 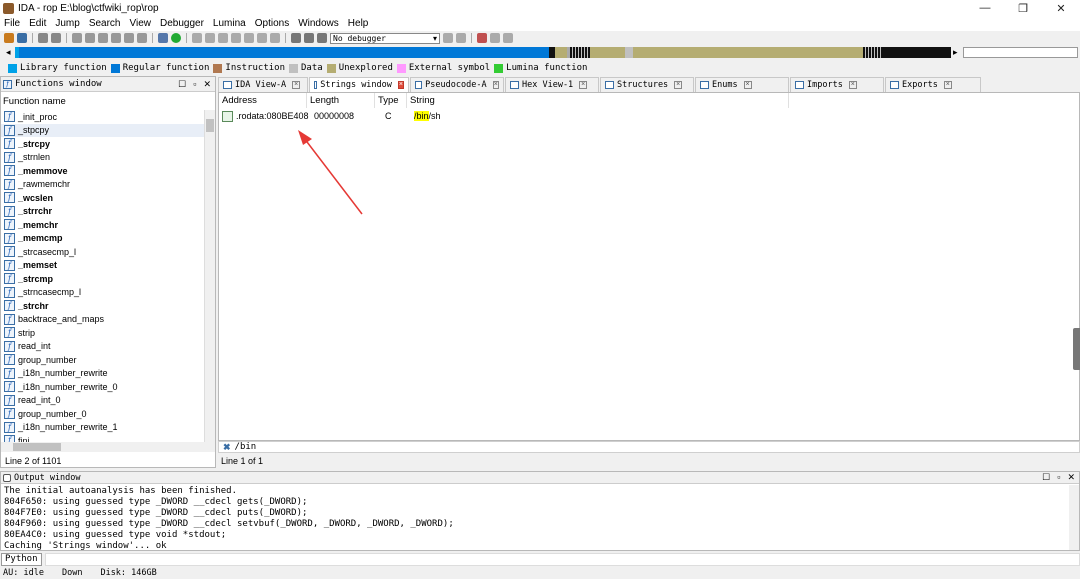 I want to click on plus-icon, so click(x=236, y=38).